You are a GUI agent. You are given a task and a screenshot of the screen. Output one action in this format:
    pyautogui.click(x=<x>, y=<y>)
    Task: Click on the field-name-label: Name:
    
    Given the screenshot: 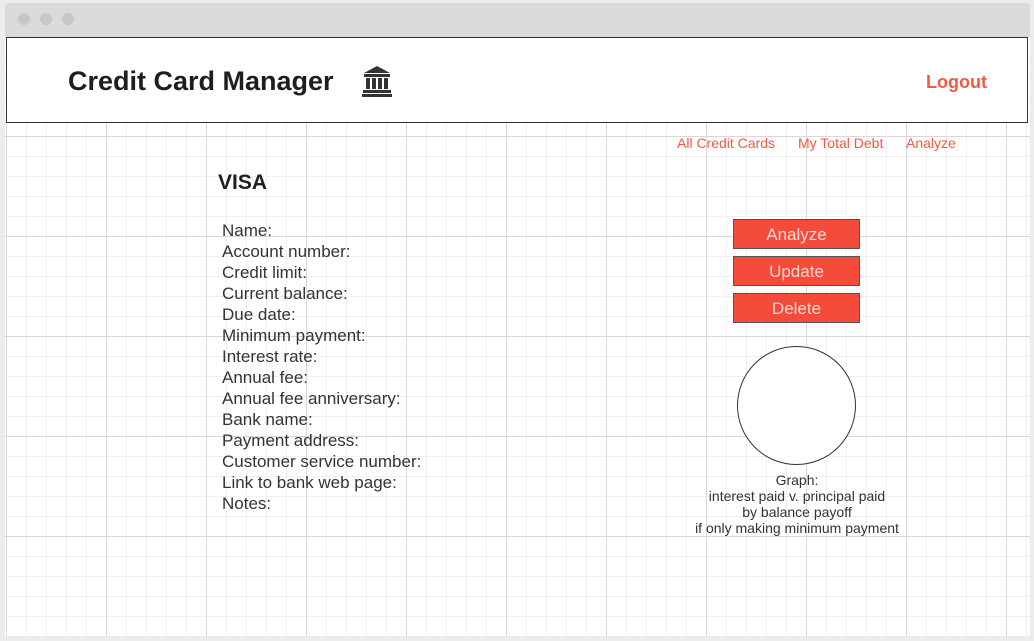 What is the action you would take?
    pyautogui.click(x=247, y=230)
    